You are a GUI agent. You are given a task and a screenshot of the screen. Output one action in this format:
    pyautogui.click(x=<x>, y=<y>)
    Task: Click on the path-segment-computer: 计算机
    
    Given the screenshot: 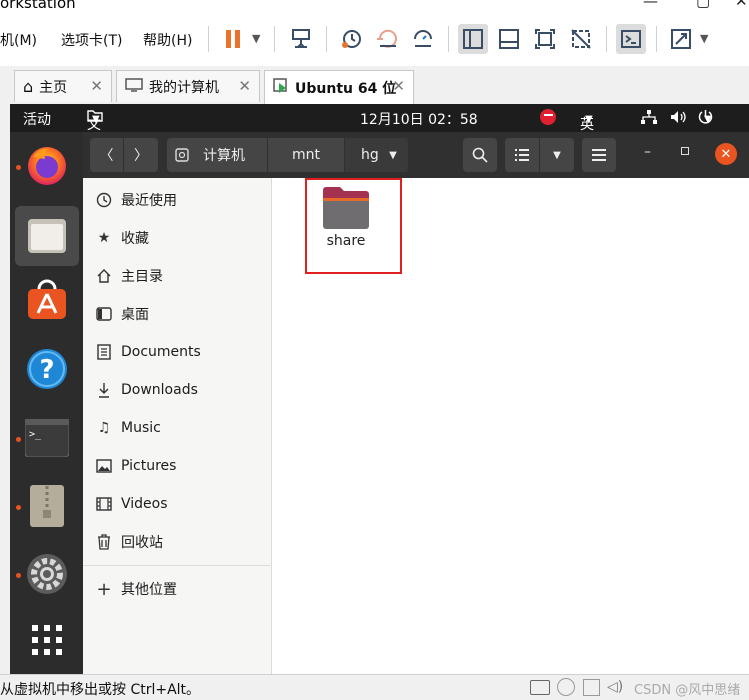 What is the action you would take?
    pyautogui.click(x=217, y=155)
    